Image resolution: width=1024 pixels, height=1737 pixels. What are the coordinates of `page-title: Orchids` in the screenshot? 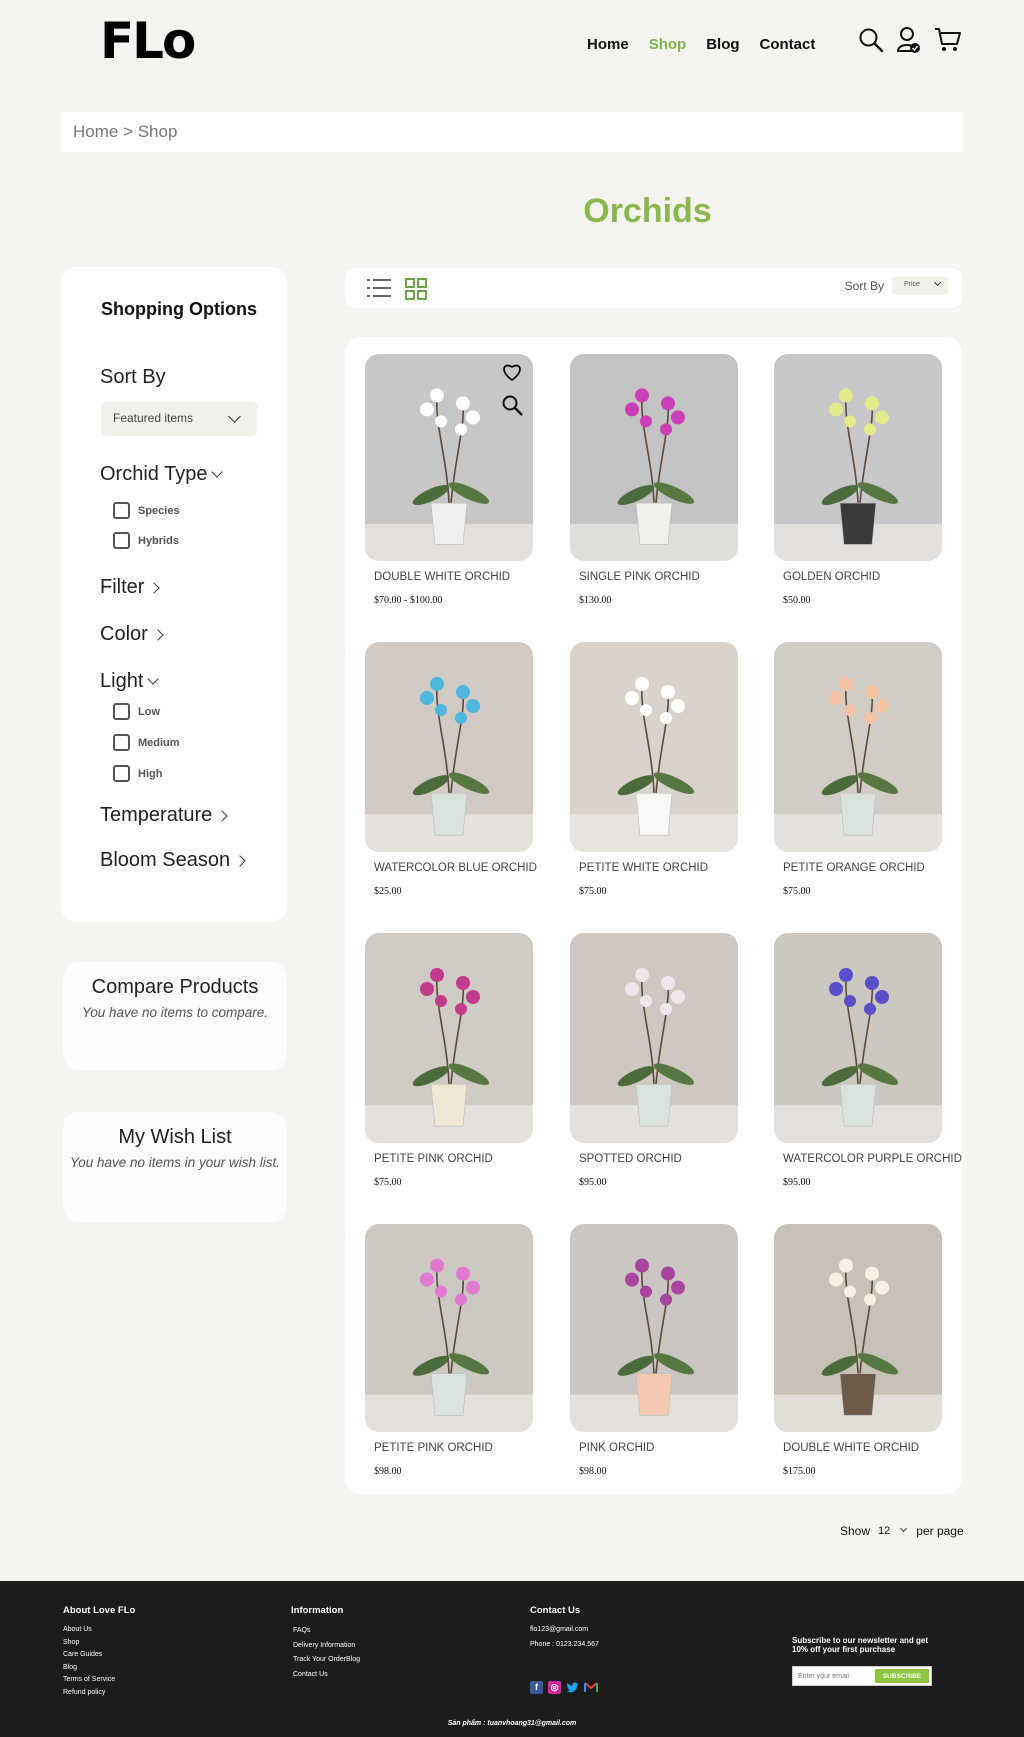 It's located at (647, 211).